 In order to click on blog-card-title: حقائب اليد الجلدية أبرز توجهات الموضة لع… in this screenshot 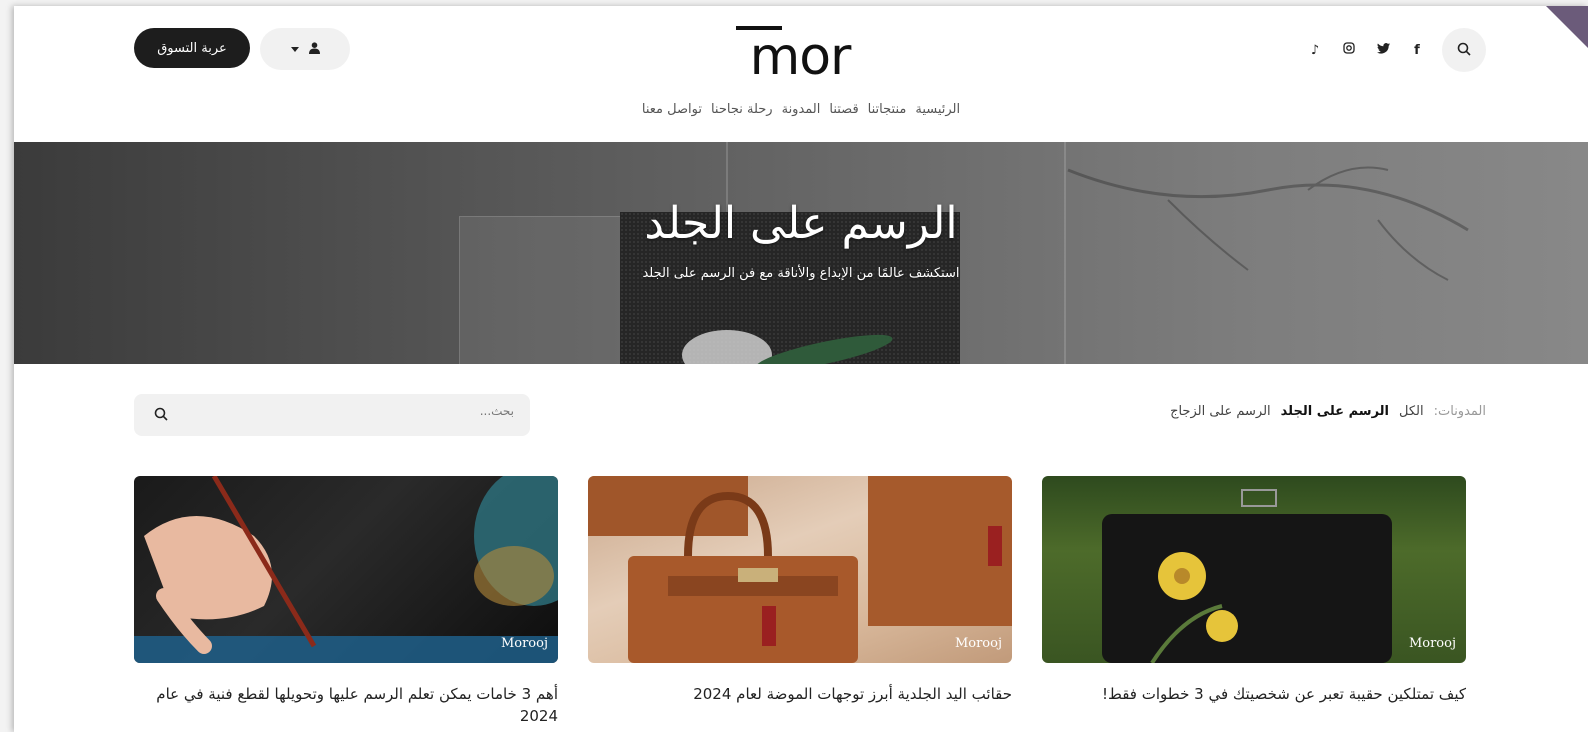, I will do `click(800, 694)`.